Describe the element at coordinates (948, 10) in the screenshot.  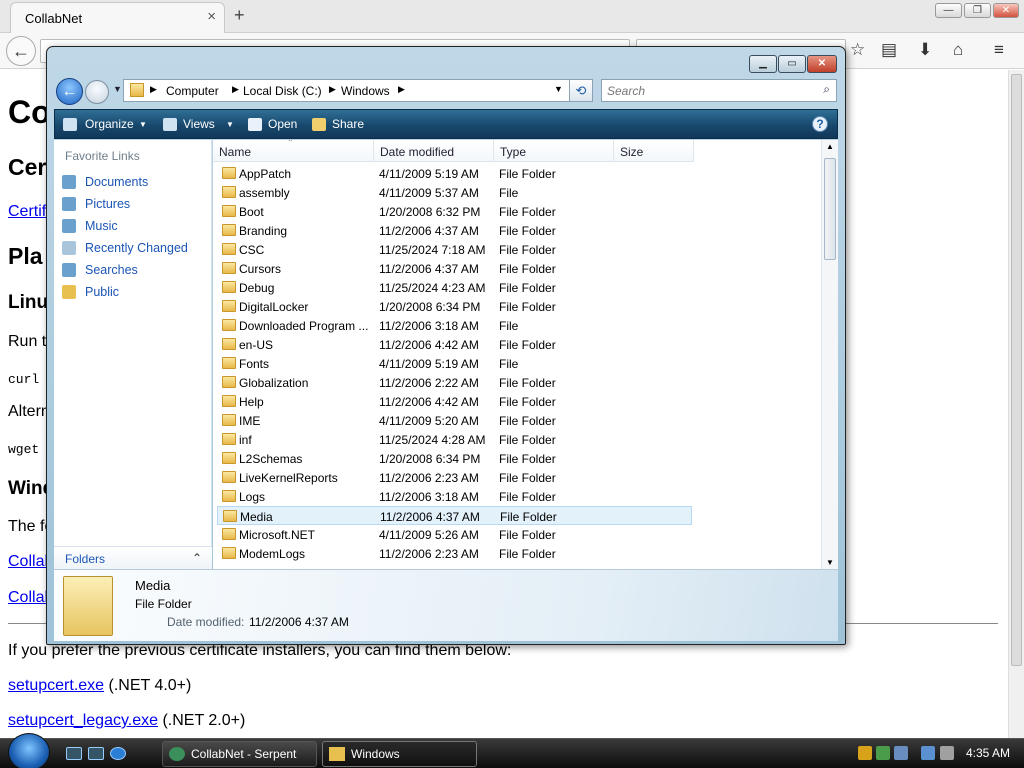
I see `minimize-button: —` at that location.